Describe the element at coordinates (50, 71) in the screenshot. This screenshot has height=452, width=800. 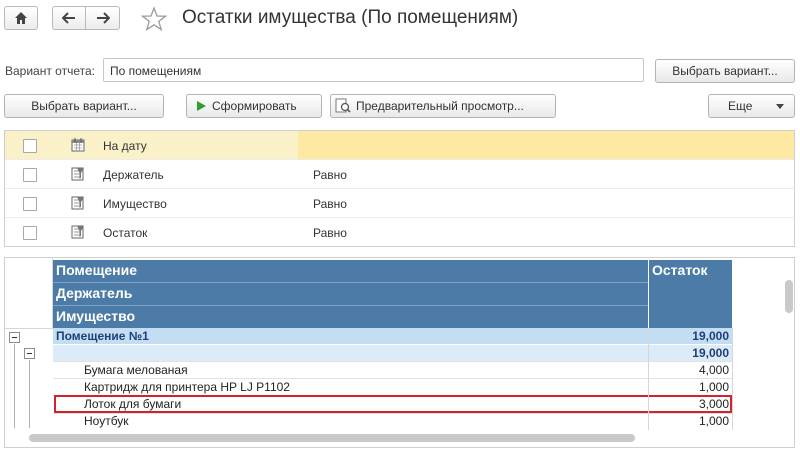
I see `variant-label: Вариант отчета:` at that location.